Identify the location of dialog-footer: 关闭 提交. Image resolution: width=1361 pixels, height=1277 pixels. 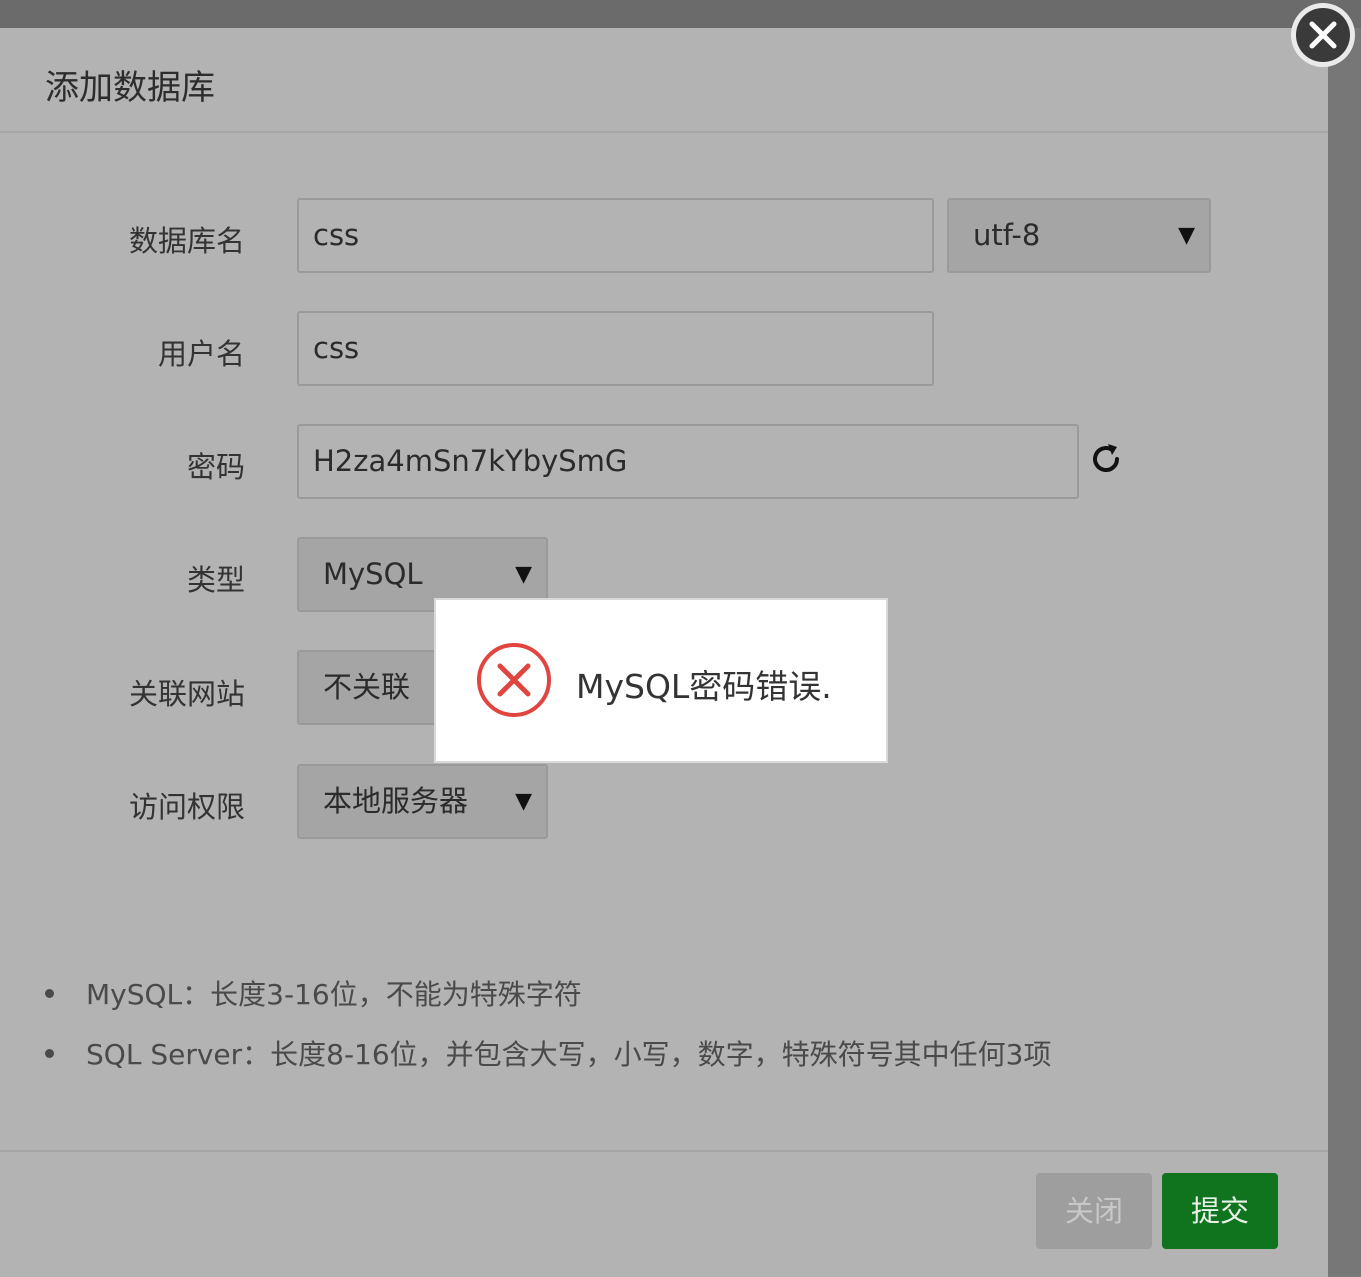
(664, 1213).